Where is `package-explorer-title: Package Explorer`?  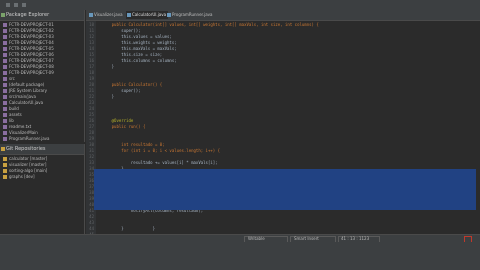
package-explorer-title: Package Explorer is located at coordinates (28, 15).